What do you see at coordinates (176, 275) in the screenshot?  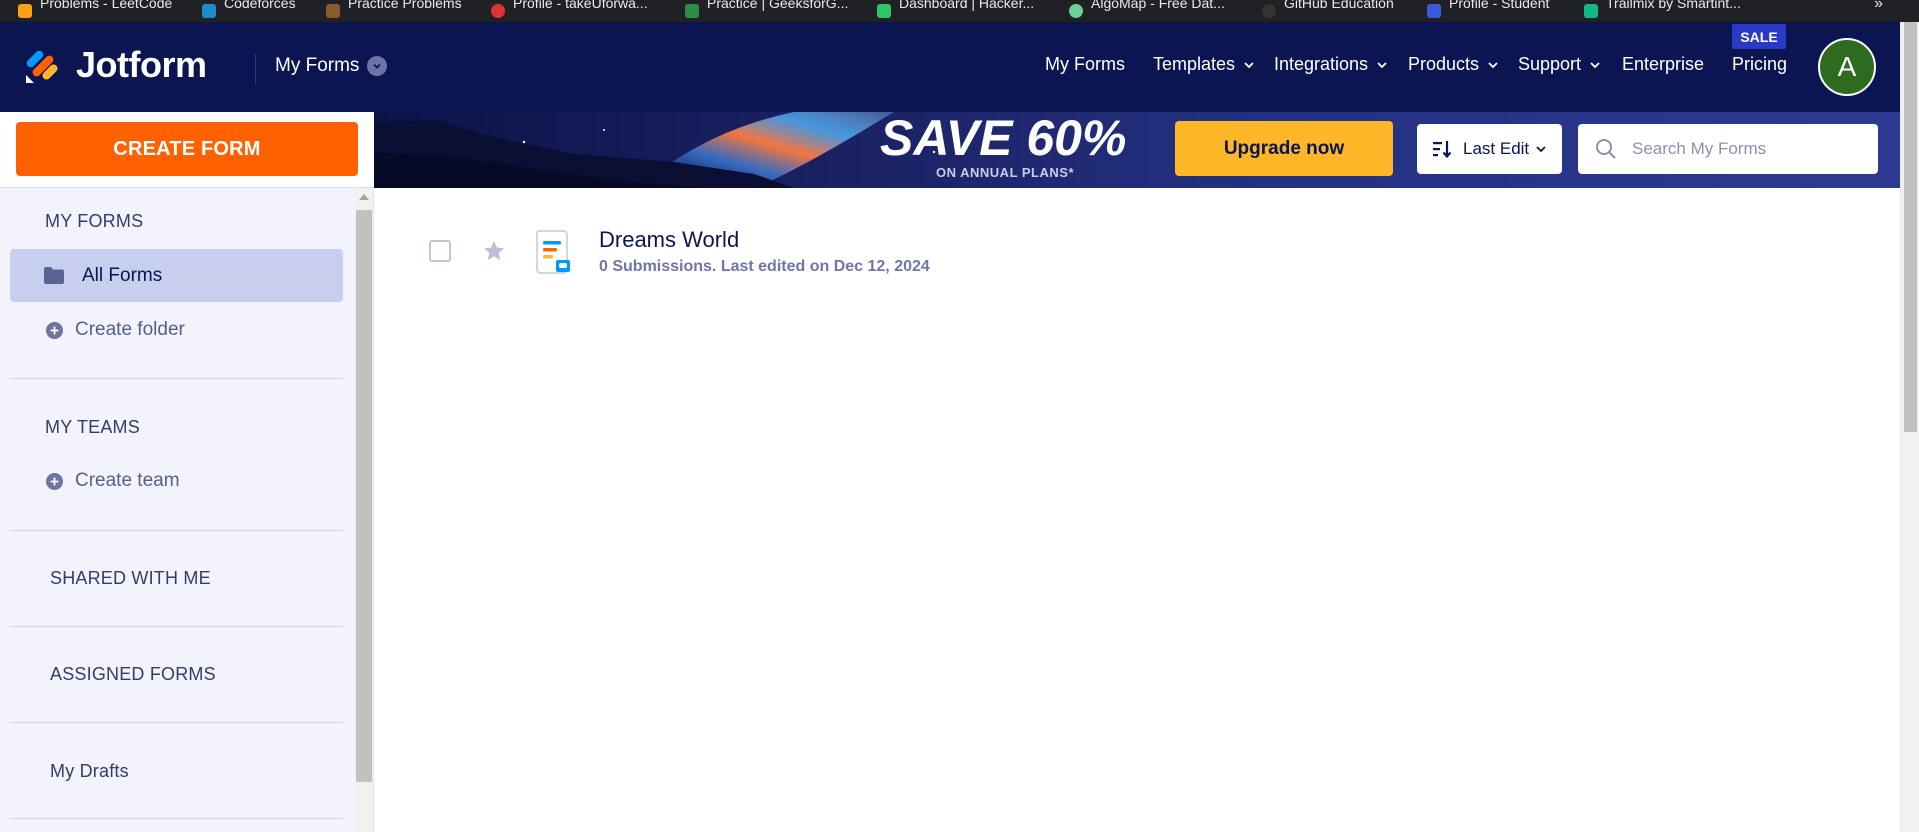 I see `sidebar-item-all-forms: All Forms` at bounding box center [176, 275].